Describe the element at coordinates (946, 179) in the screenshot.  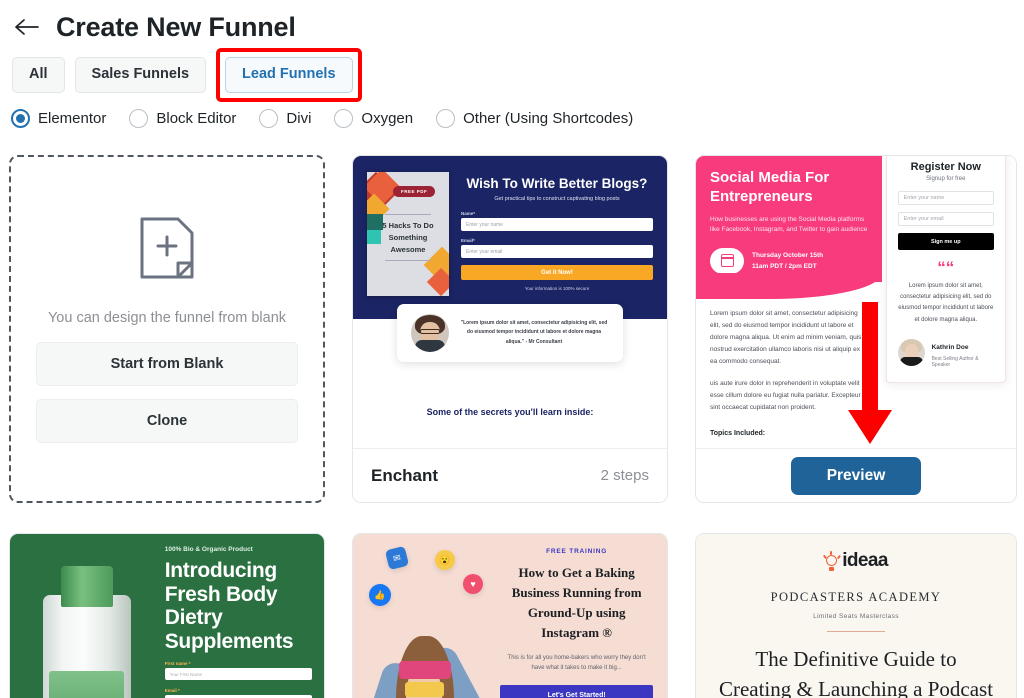
I see `register-subtitle: Signup for free` at that location.